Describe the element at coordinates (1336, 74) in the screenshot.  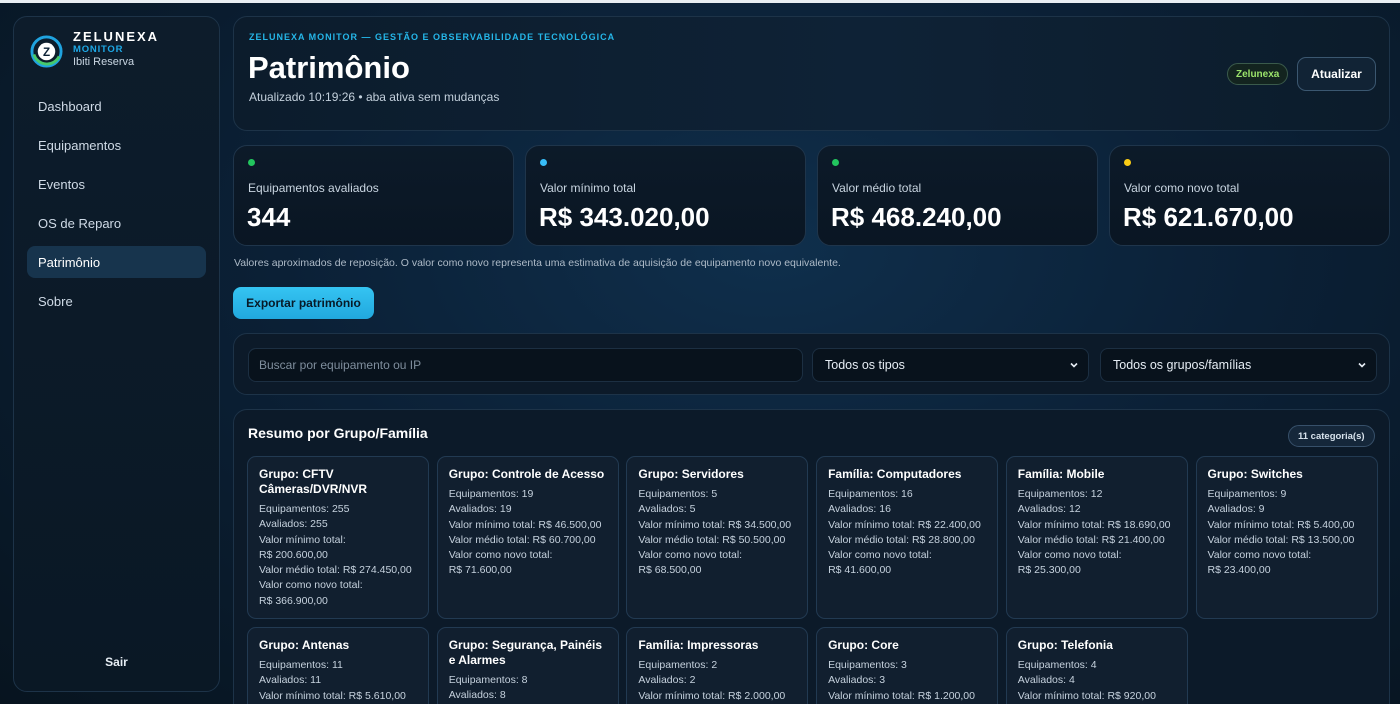
I see `refresh-button: Atualizar` at that location.